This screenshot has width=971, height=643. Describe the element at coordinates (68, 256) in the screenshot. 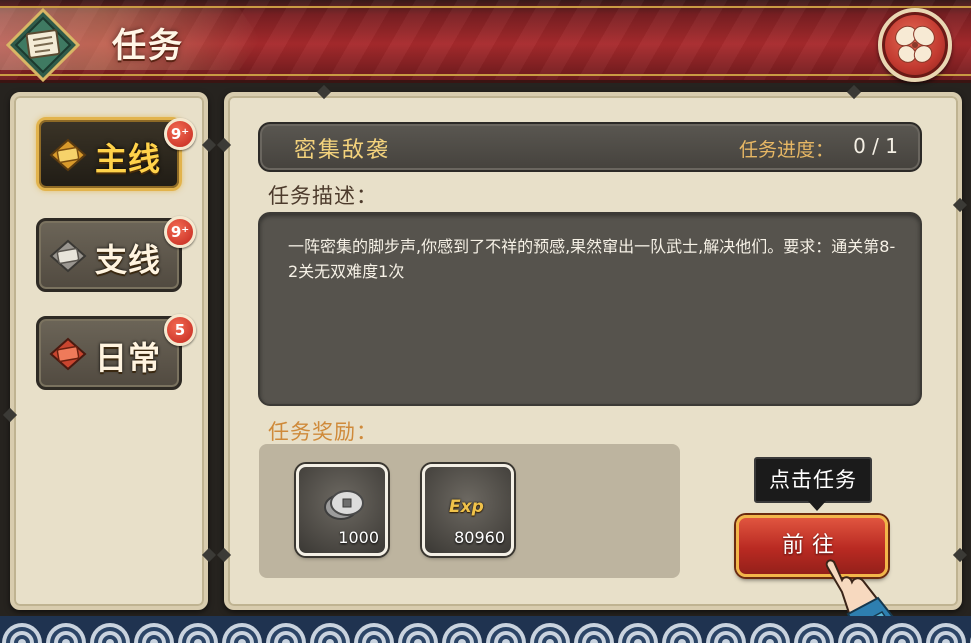

I see `scroll-gray-icon` at that location.